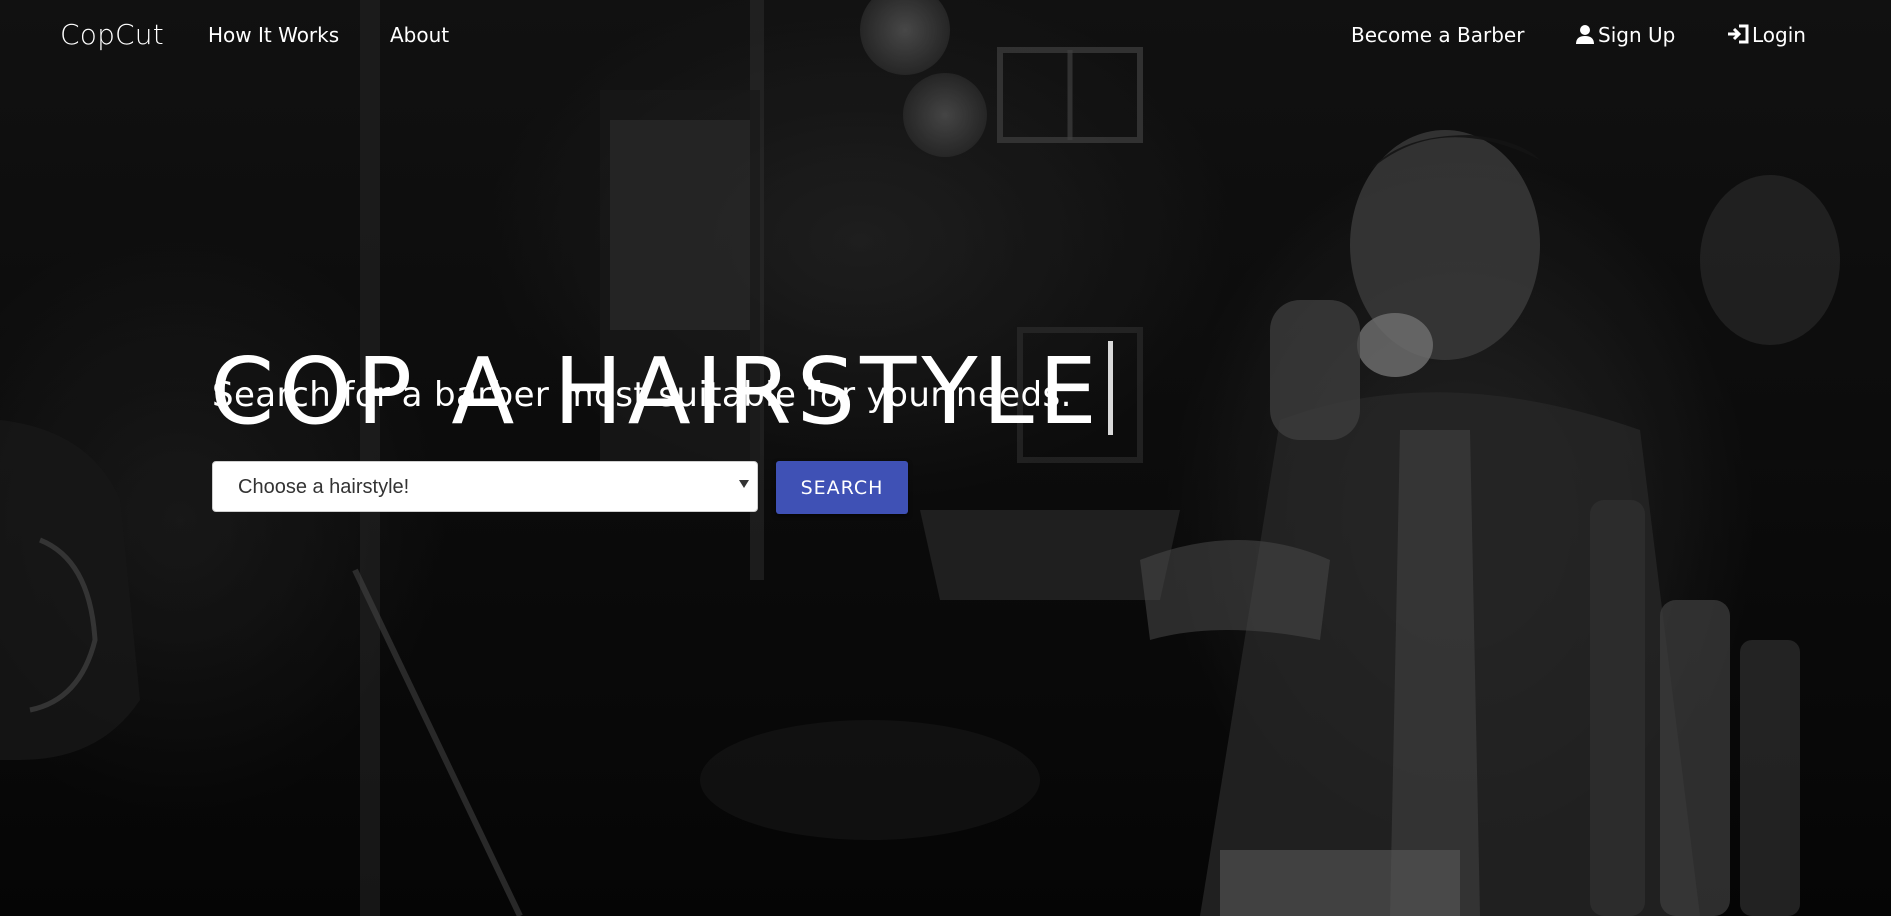 The height and width of the screenshot is (916, 1891). I want to click on user-icon, so click(1585, 36).